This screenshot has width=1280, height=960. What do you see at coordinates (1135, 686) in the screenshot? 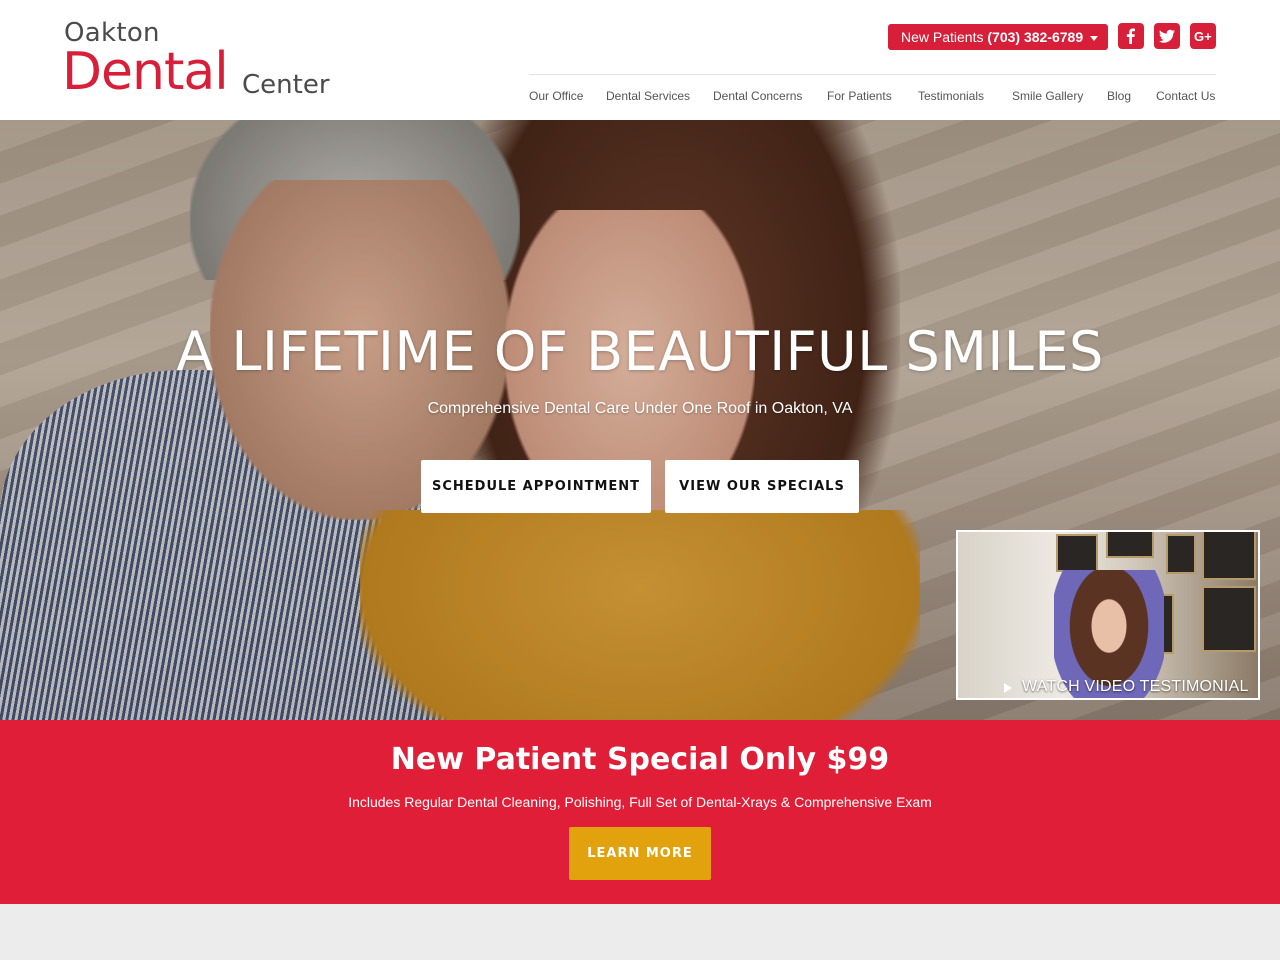
I see `video-label: WATCH VIDEO TESTIMONIAL` at bounding box center [1135, 686].